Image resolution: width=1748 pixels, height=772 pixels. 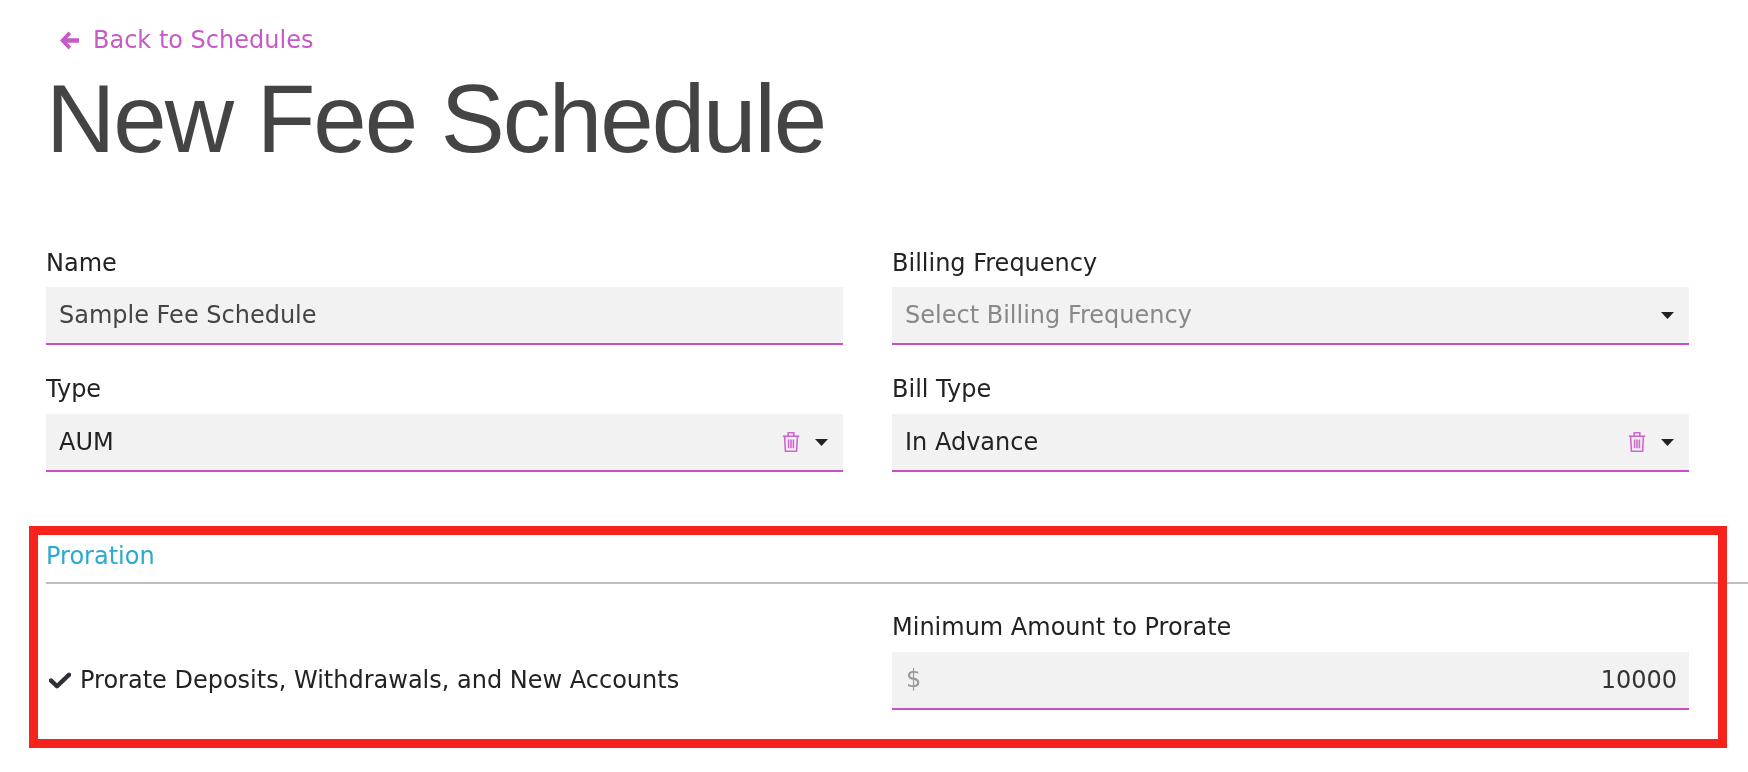 I want to click on field-label: Type, so click(x=74, y=390).